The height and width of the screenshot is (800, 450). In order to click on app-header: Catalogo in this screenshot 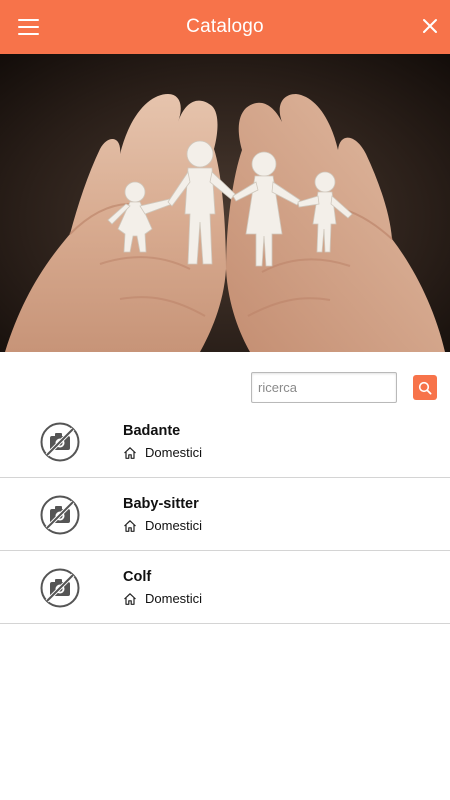, I will do `click(225, 27)`.